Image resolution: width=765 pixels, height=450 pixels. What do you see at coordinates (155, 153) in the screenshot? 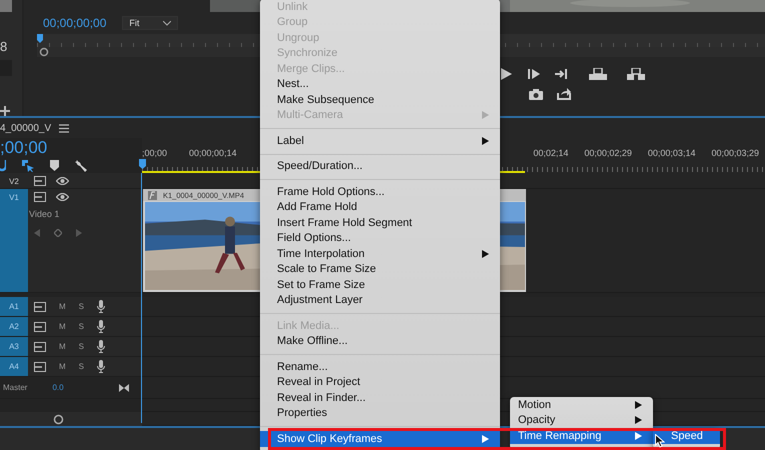
I see `ruler-label: ;00;00` at bounding box center [155, 153].